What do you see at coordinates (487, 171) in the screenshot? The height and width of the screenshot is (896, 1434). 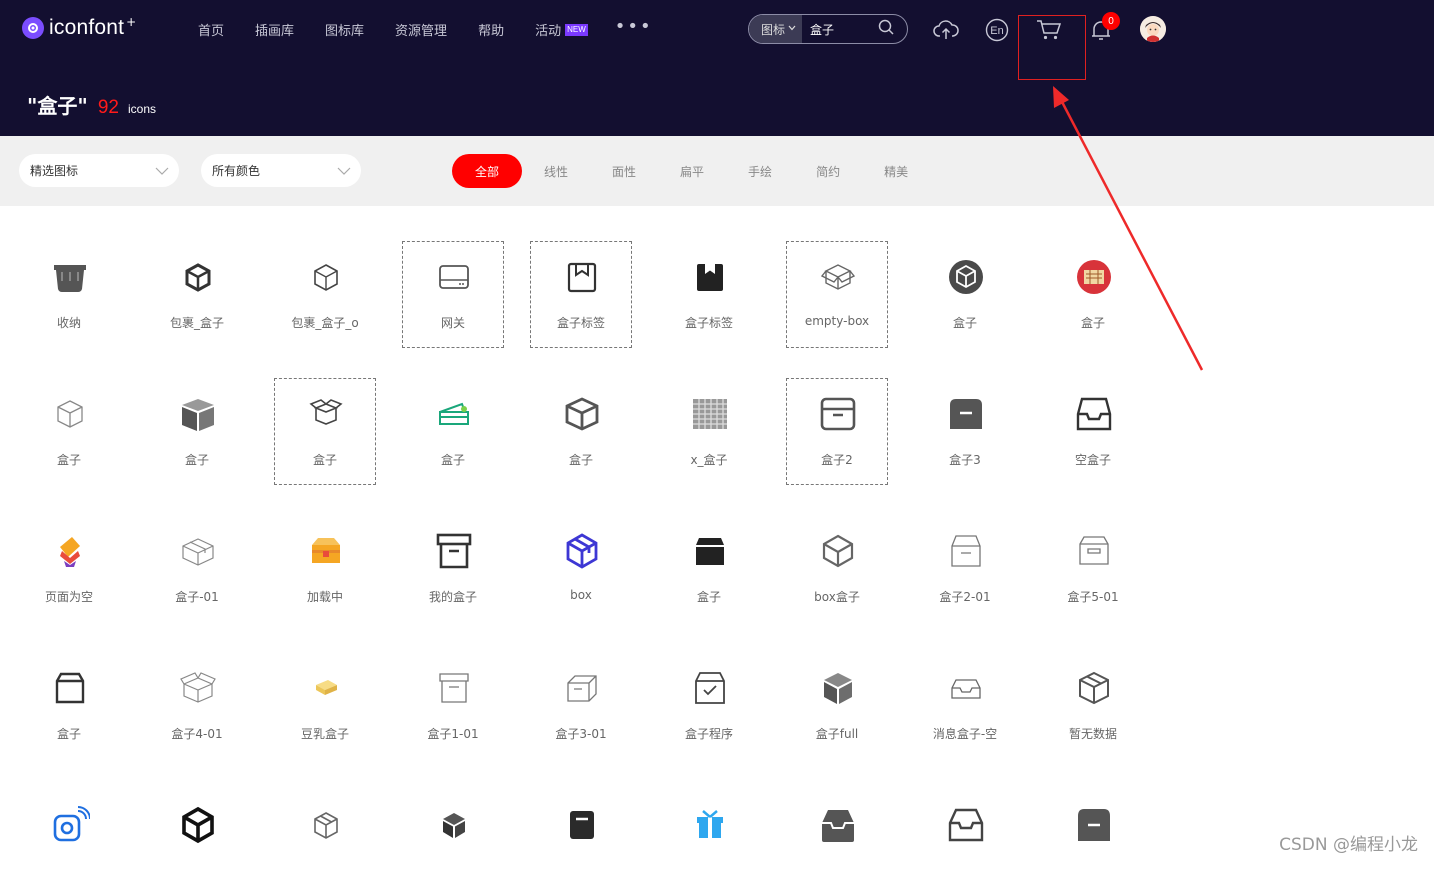 I see `tab-all: 全部` at bounding box center [487, 171].